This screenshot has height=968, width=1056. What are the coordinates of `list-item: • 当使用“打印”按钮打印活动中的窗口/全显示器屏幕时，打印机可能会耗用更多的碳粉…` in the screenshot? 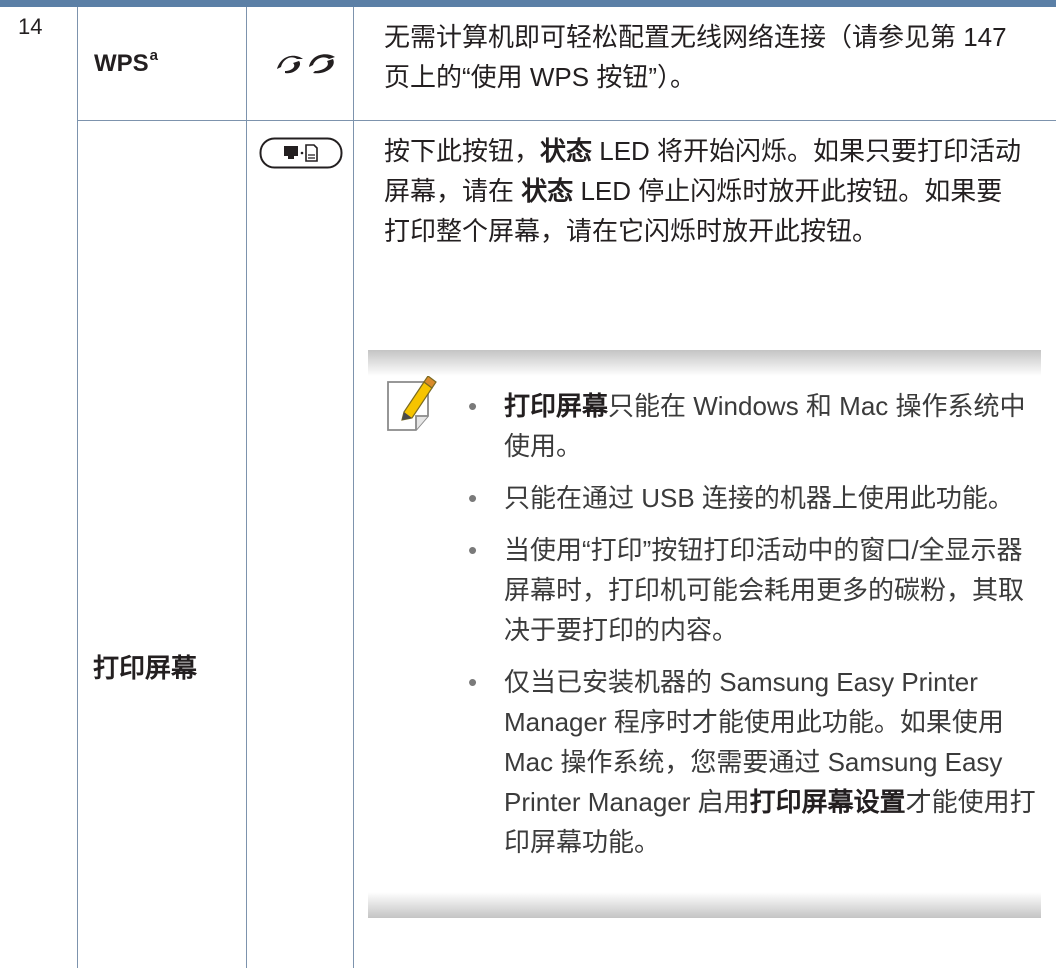 It's located at (746, 590).